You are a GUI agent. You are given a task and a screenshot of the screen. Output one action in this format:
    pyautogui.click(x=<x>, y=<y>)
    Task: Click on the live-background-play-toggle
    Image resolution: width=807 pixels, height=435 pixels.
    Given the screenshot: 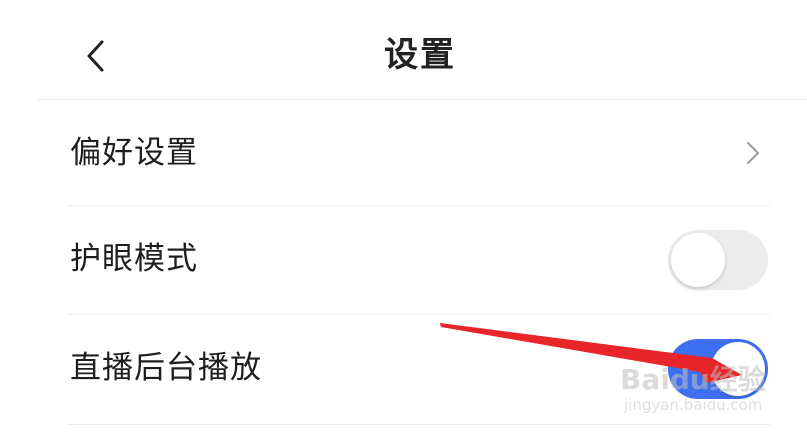 What is the action you would take?
    pyautogui.click(x=718, y=369)
    